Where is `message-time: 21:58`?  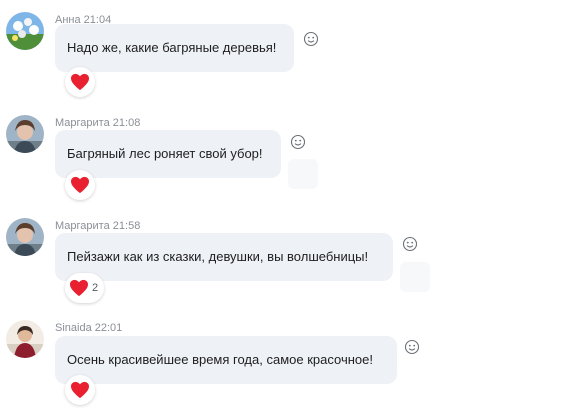 message-time: 21:58 is located at coordinates (126, 226).